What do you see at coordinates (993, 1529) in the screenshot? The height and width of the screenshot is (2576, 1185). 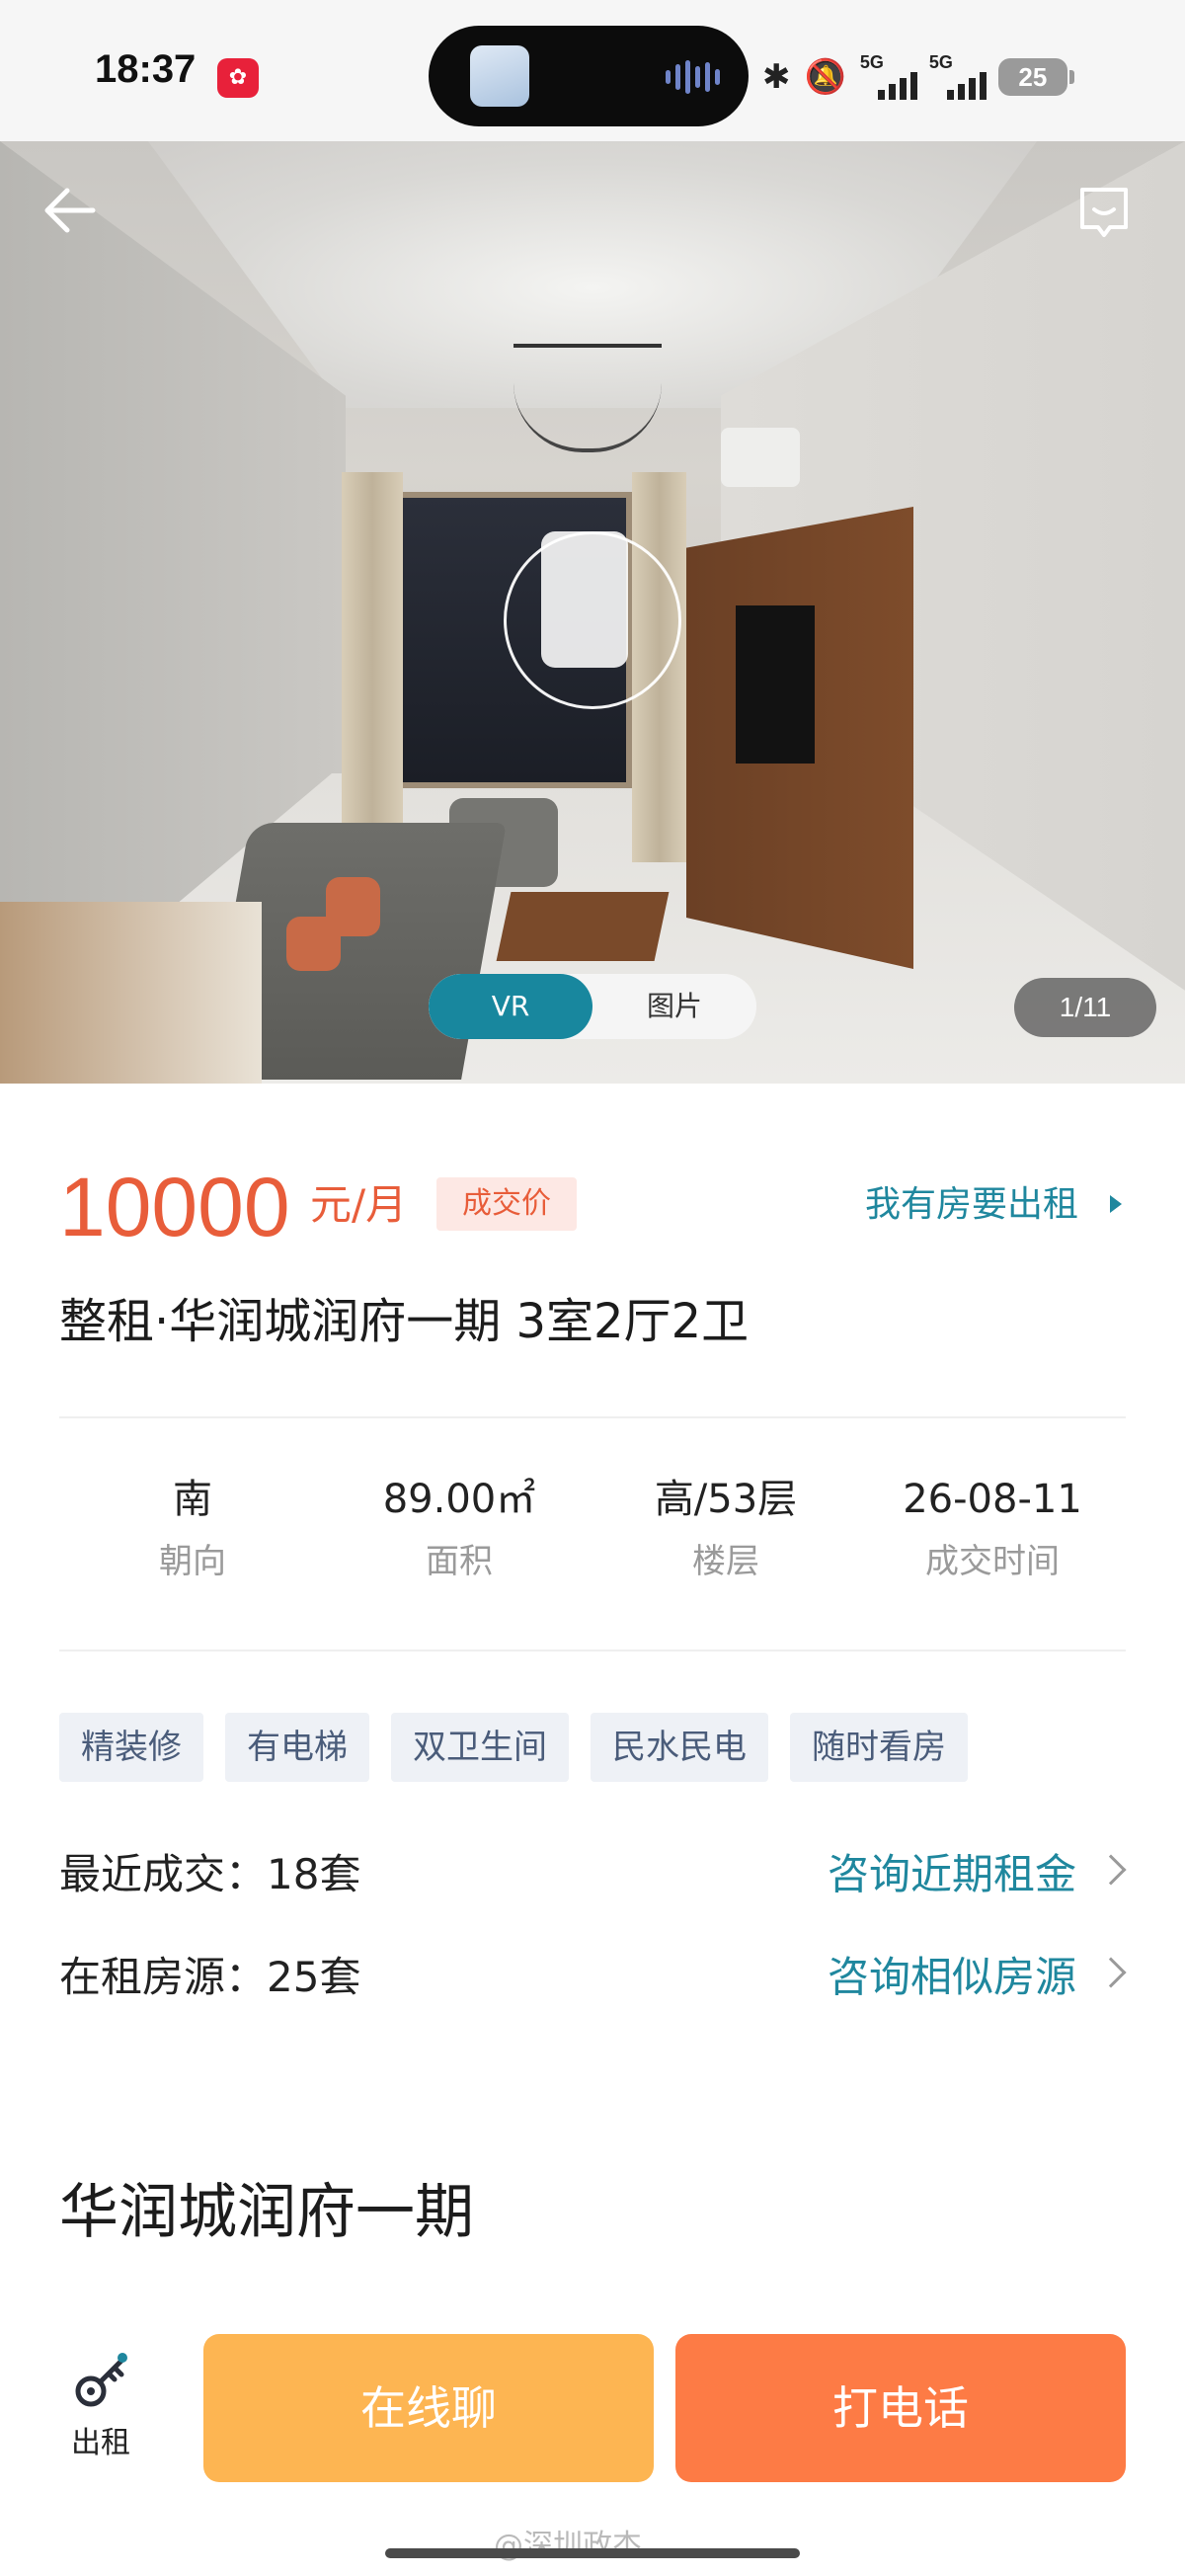 I see `fact-deal-date: 26-08-11 成交时间` at bounding box center [993, 1529].